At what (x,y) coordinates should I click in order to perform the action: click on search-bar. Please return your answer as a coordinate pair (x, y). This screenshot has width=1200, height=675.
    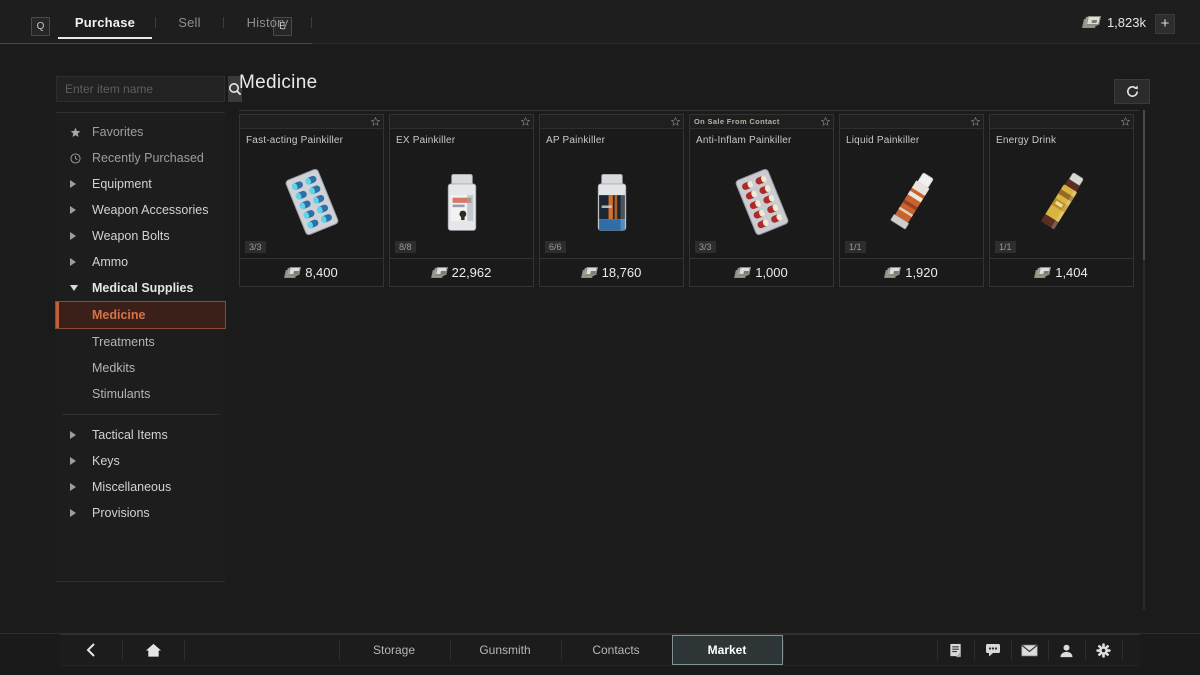
    Looking at the image, I should click on (149, 89).